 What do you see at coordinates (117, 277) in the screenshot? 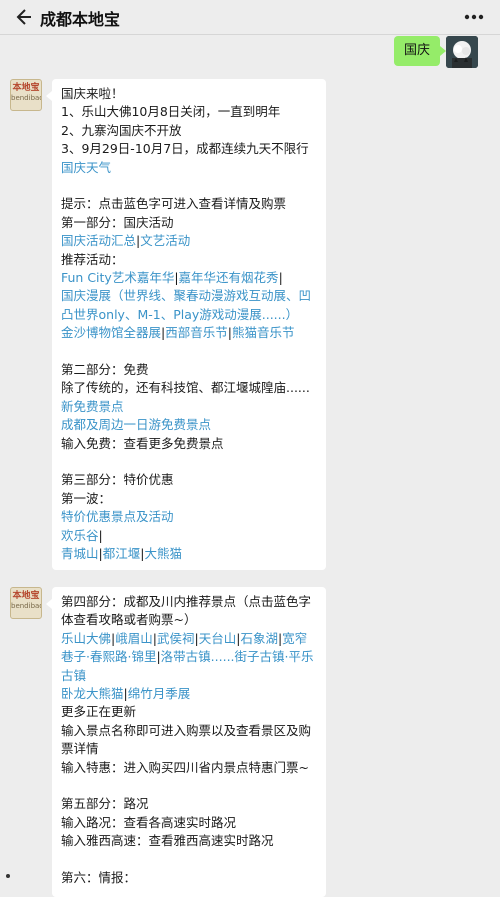
I see `message-link: Fun City艺术嘉年华` at bounding box center [117, 277].